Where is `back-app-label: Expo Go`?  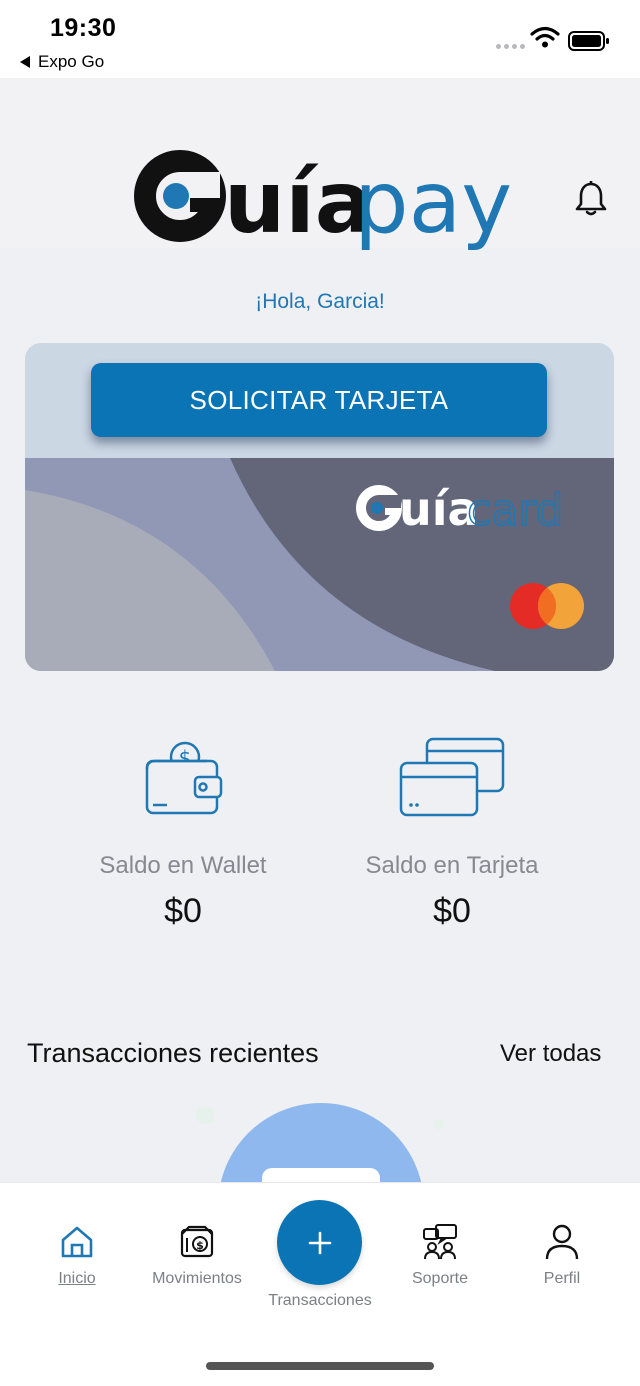
back-app-label: Expo Go is located at coordinates (71, 61).